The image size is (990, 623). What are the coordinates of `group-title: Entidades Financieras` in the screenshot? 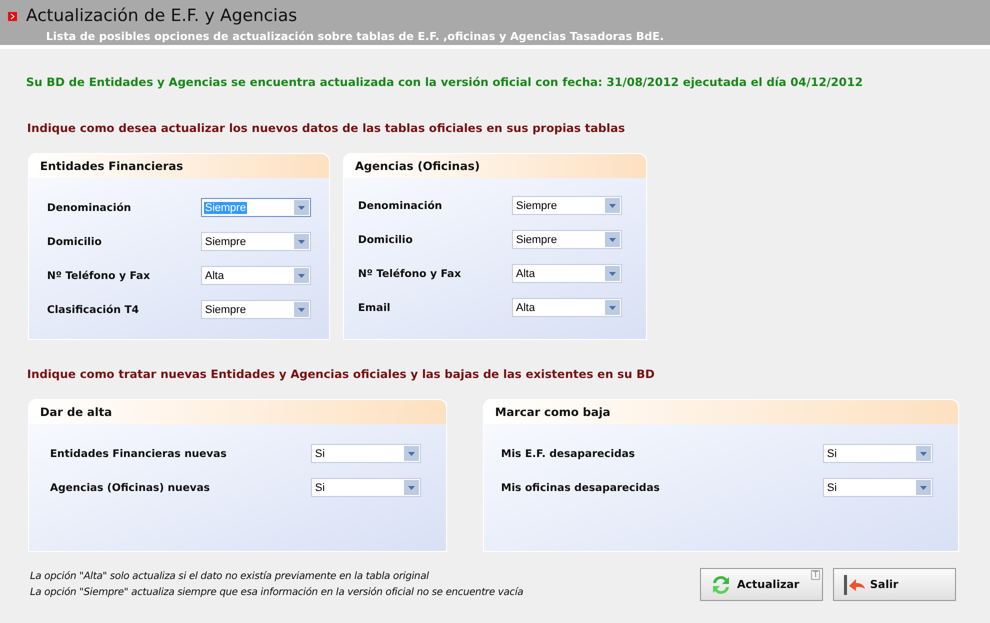 It's located at (179, 166).